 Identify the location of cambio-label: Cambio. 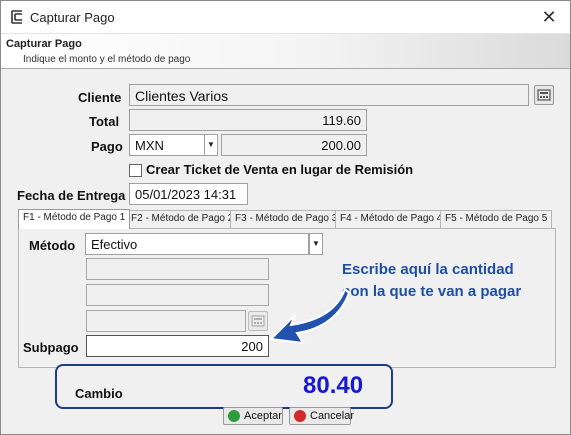
(99, 393).